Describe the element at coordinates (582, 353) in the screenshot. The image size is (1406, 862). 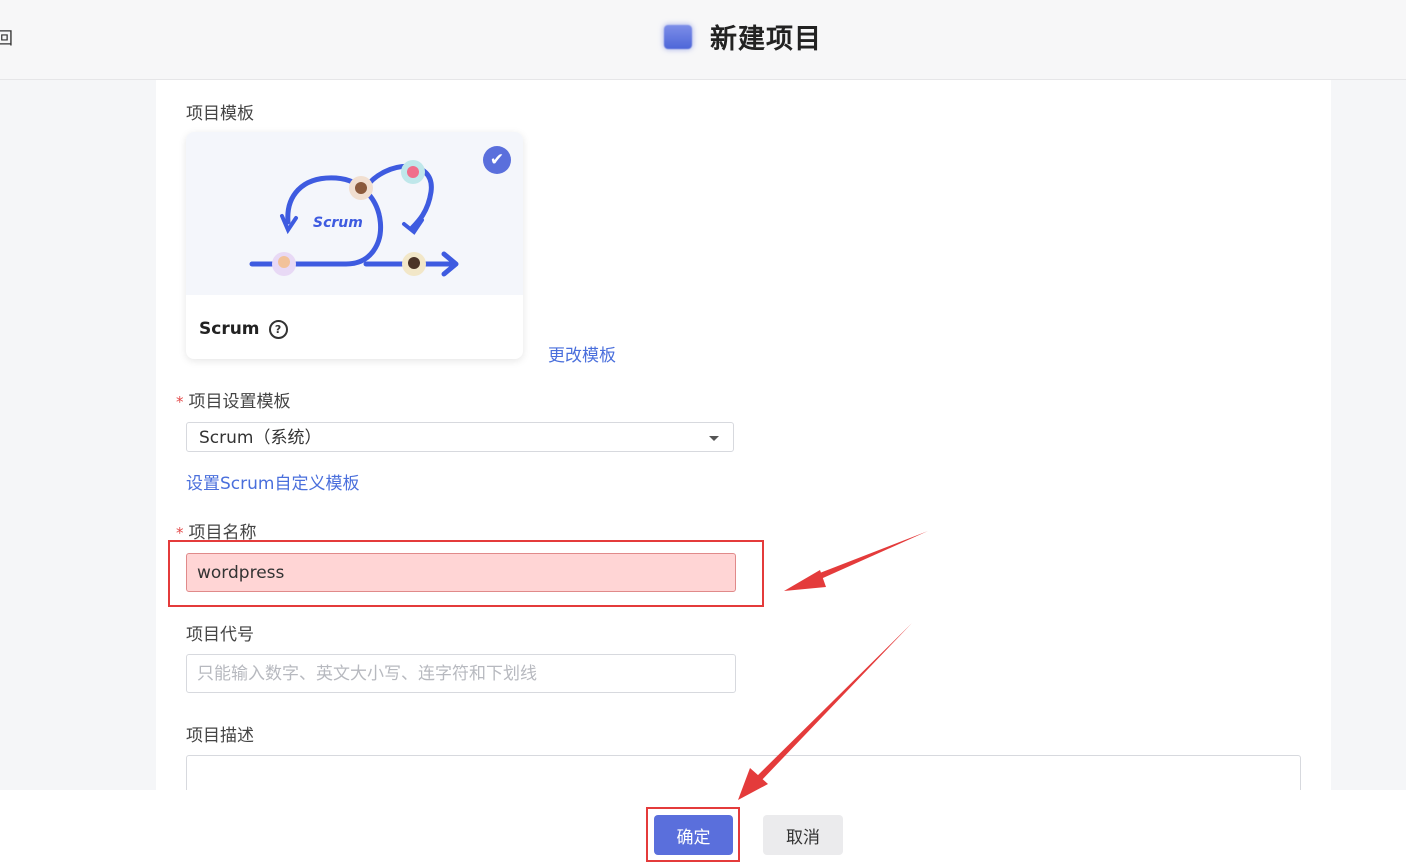
I see `change-template-link: 更改模板` at that location.